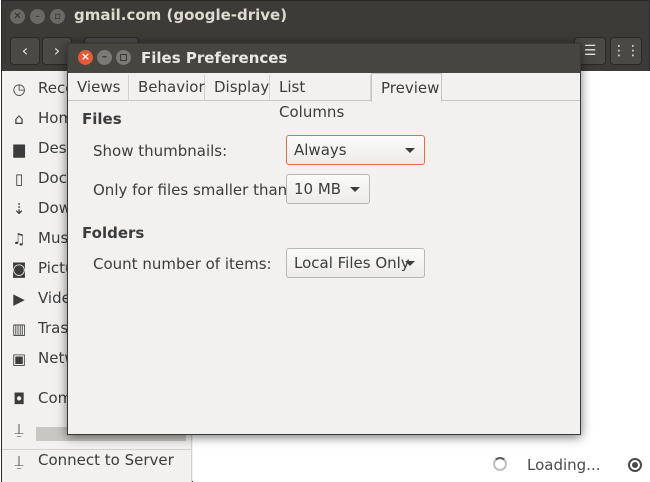  Describe the element at coordinates (324, 58) in the screenshot. I see `dialog-titlebar: × – Files Preferences` at that location.